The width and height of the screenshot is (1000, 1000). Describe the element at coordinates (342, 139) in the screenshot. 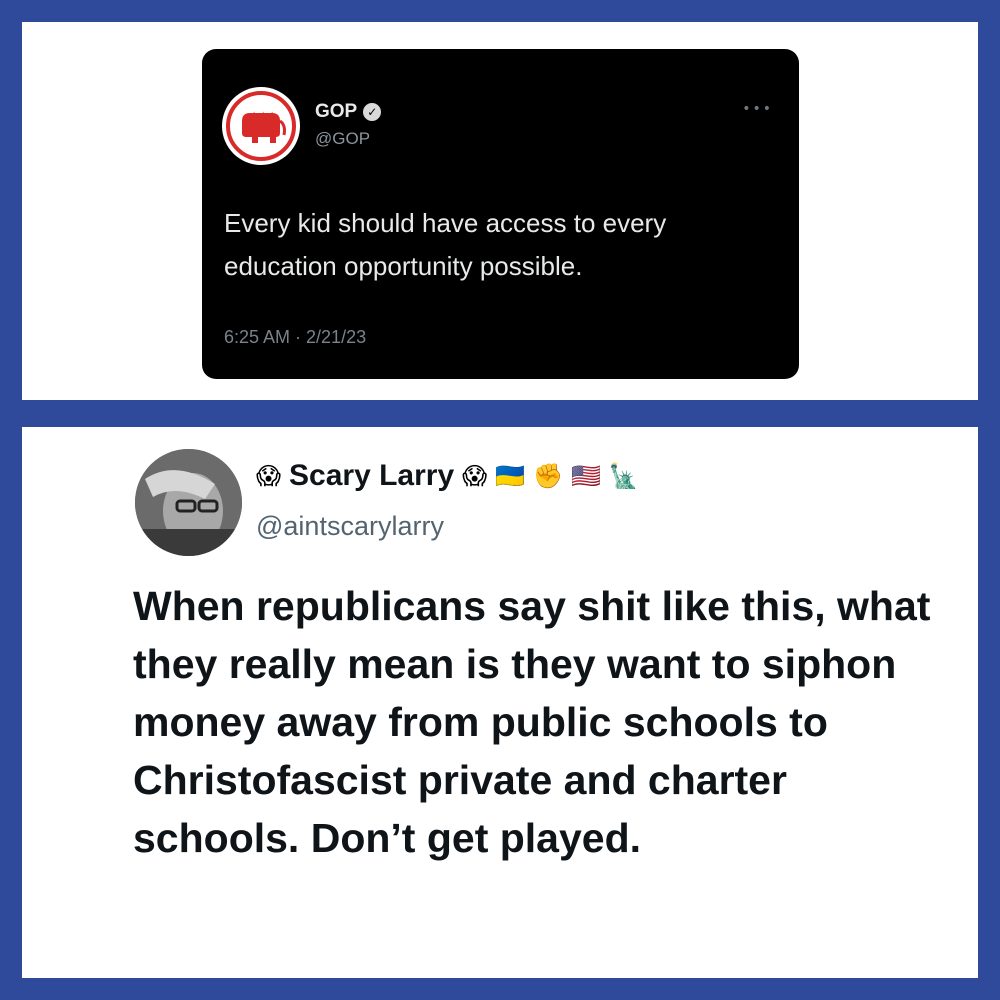

I see `handle: @GOP` at that location.